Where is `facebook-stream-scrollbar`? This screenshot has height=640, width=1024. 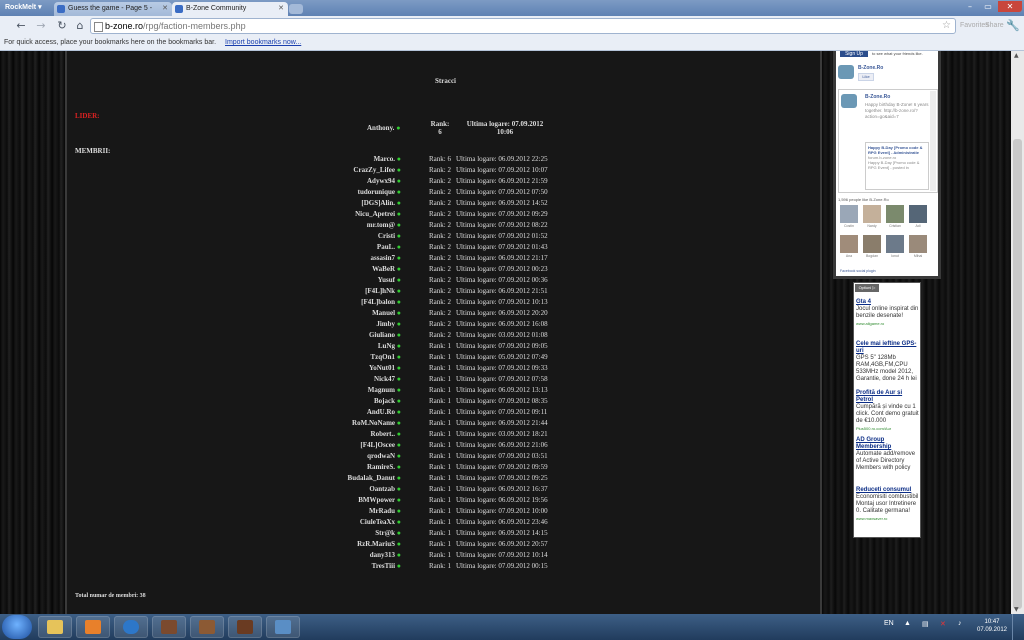 facebook-stream-scrollbar is located at coordinates (933, 141).